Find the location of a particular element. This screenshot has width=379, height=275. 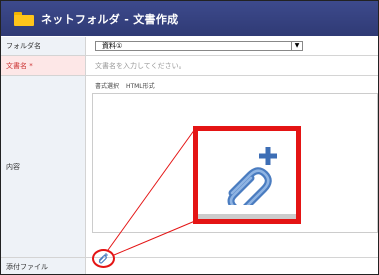

callout-lines is located at coordinates (151, 192).